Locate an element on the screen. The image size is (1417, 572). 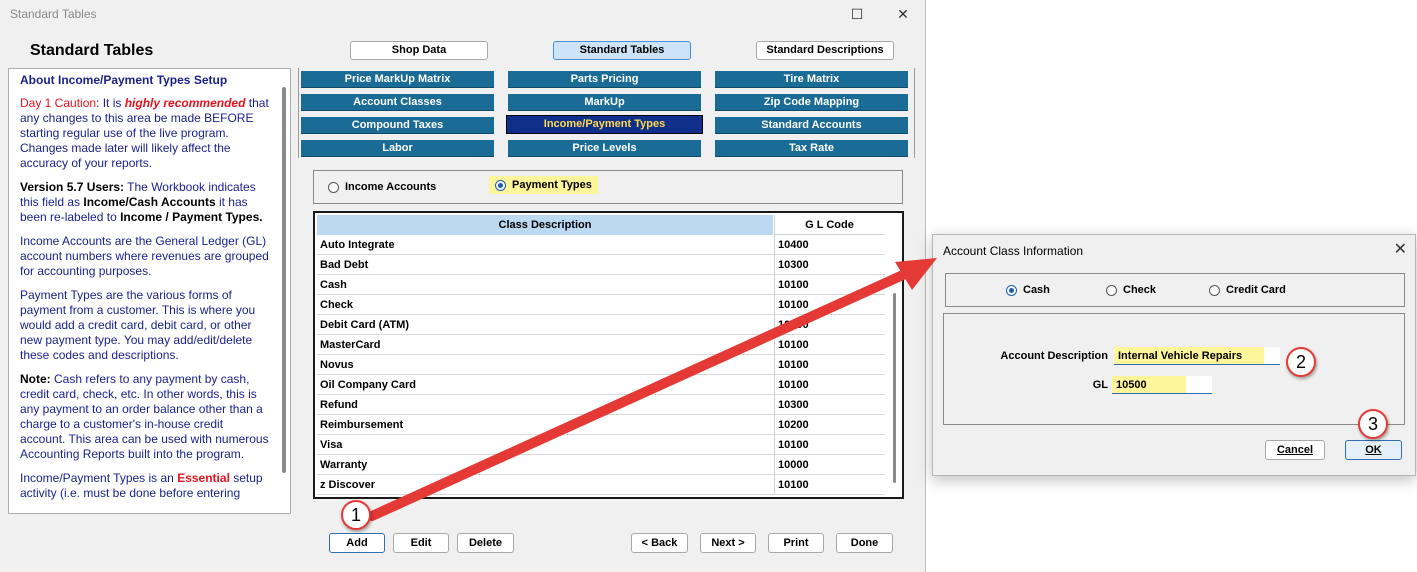
step-badge-2: 2 is located at coordinates (1301, 362).